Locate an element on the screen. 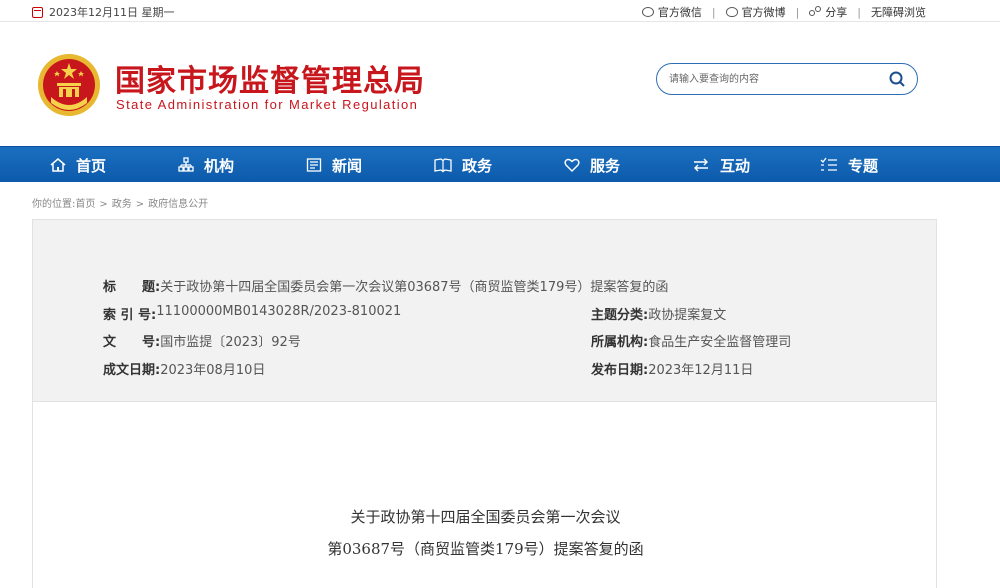 This screenshot has height=588, width=1000. affairs-icon is located at coordinates (443, 165).